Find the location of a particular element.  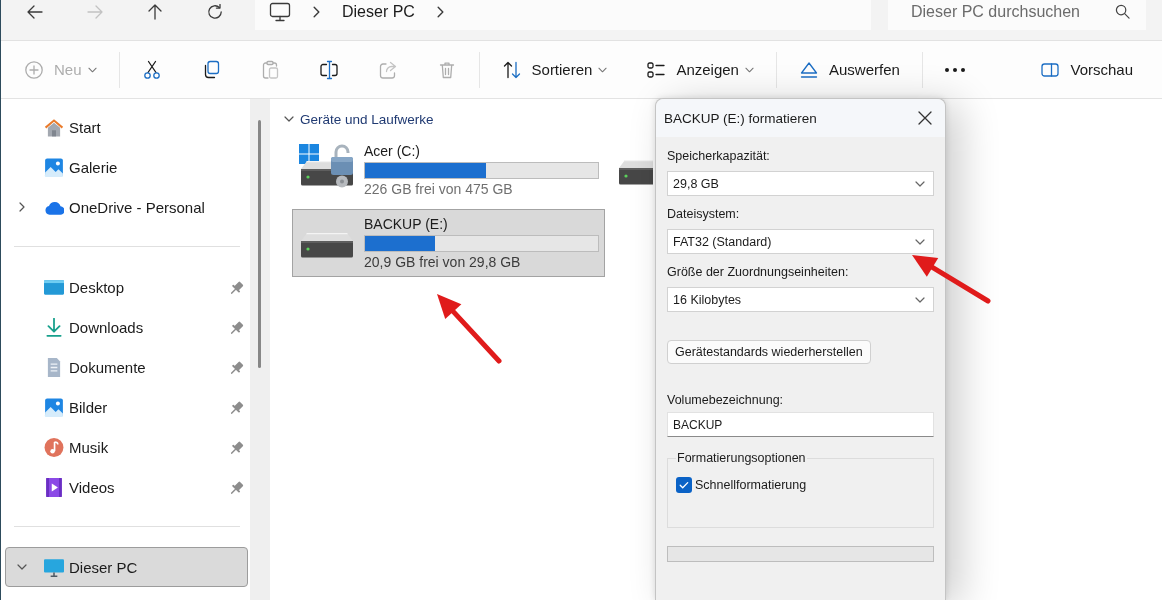

checkbox is located at coordinates (684, 485).